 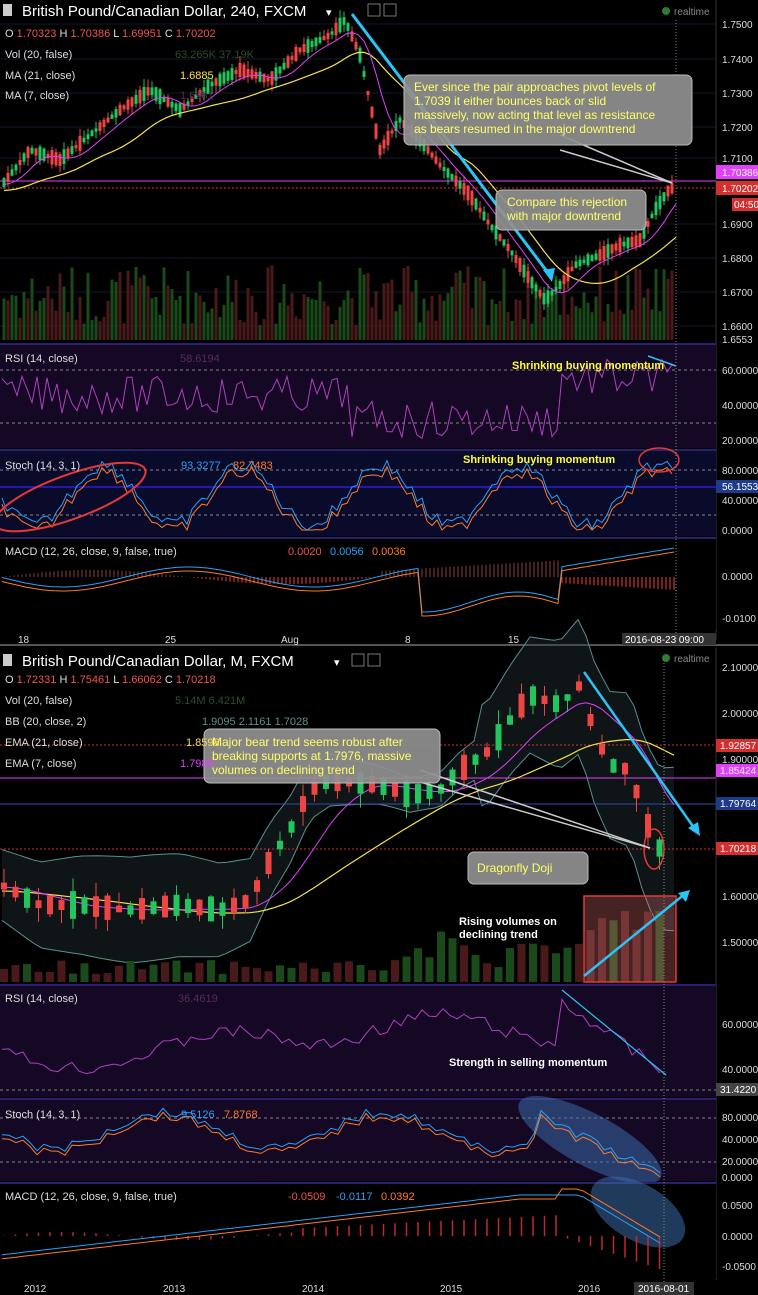 What do you see at coordinates (737, 293) in the screenshot?
I see `price-tick-label: 1.6700` at bounding box center [737, 293].